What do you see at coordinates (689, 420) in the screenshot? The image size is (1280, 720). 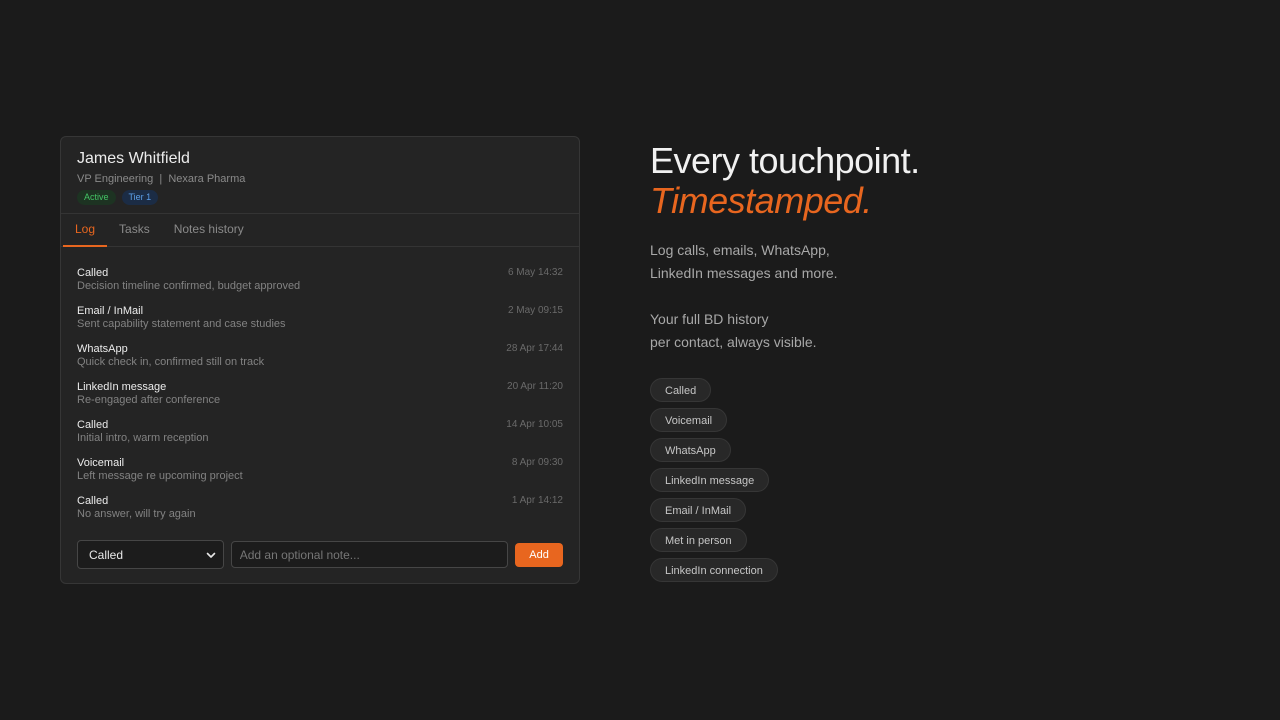 I see `chip-voicemail: Voicemail` at bounding box center [689, 420].